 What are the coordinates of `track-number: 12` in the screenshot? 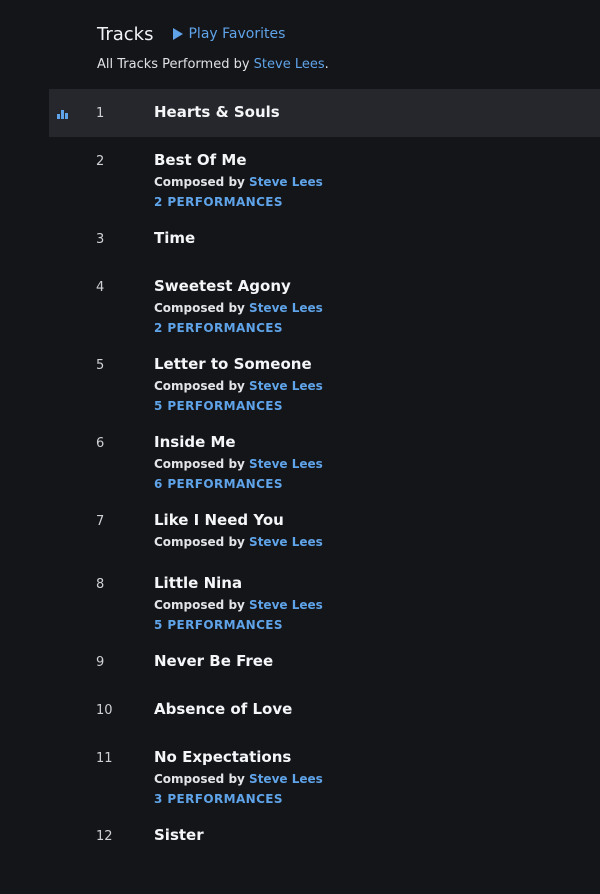 It's located at (104, 836).